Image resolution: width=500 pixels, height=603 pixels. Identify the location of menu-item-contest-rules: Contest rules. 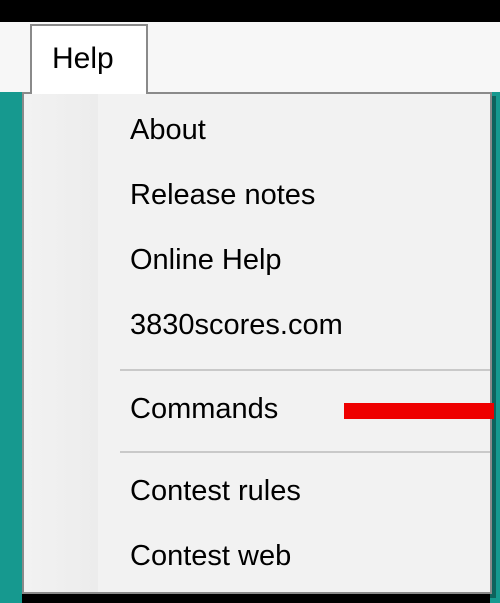
(257, 492).